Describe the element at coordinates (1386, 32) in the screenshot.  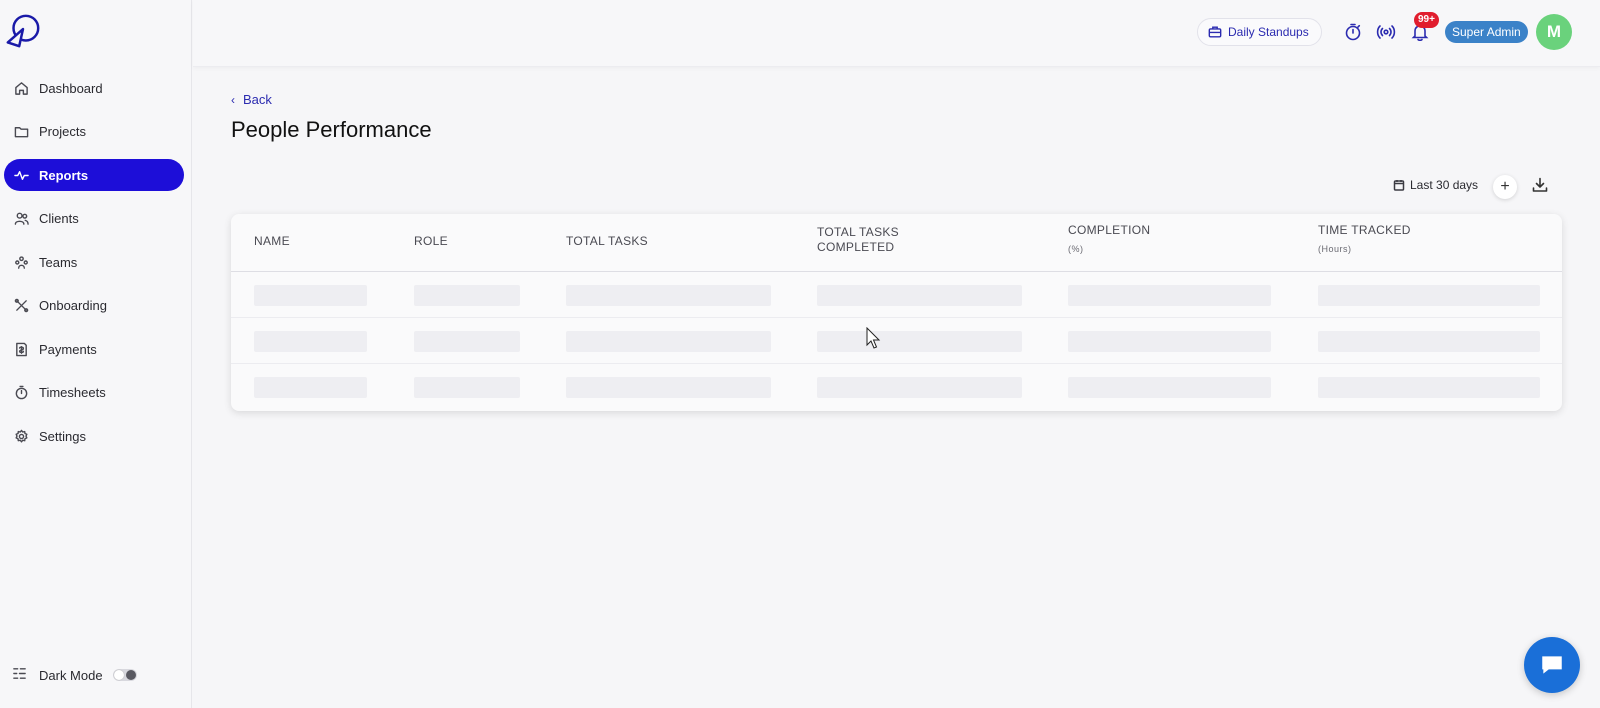
I see `broadcast-icon` at that location.